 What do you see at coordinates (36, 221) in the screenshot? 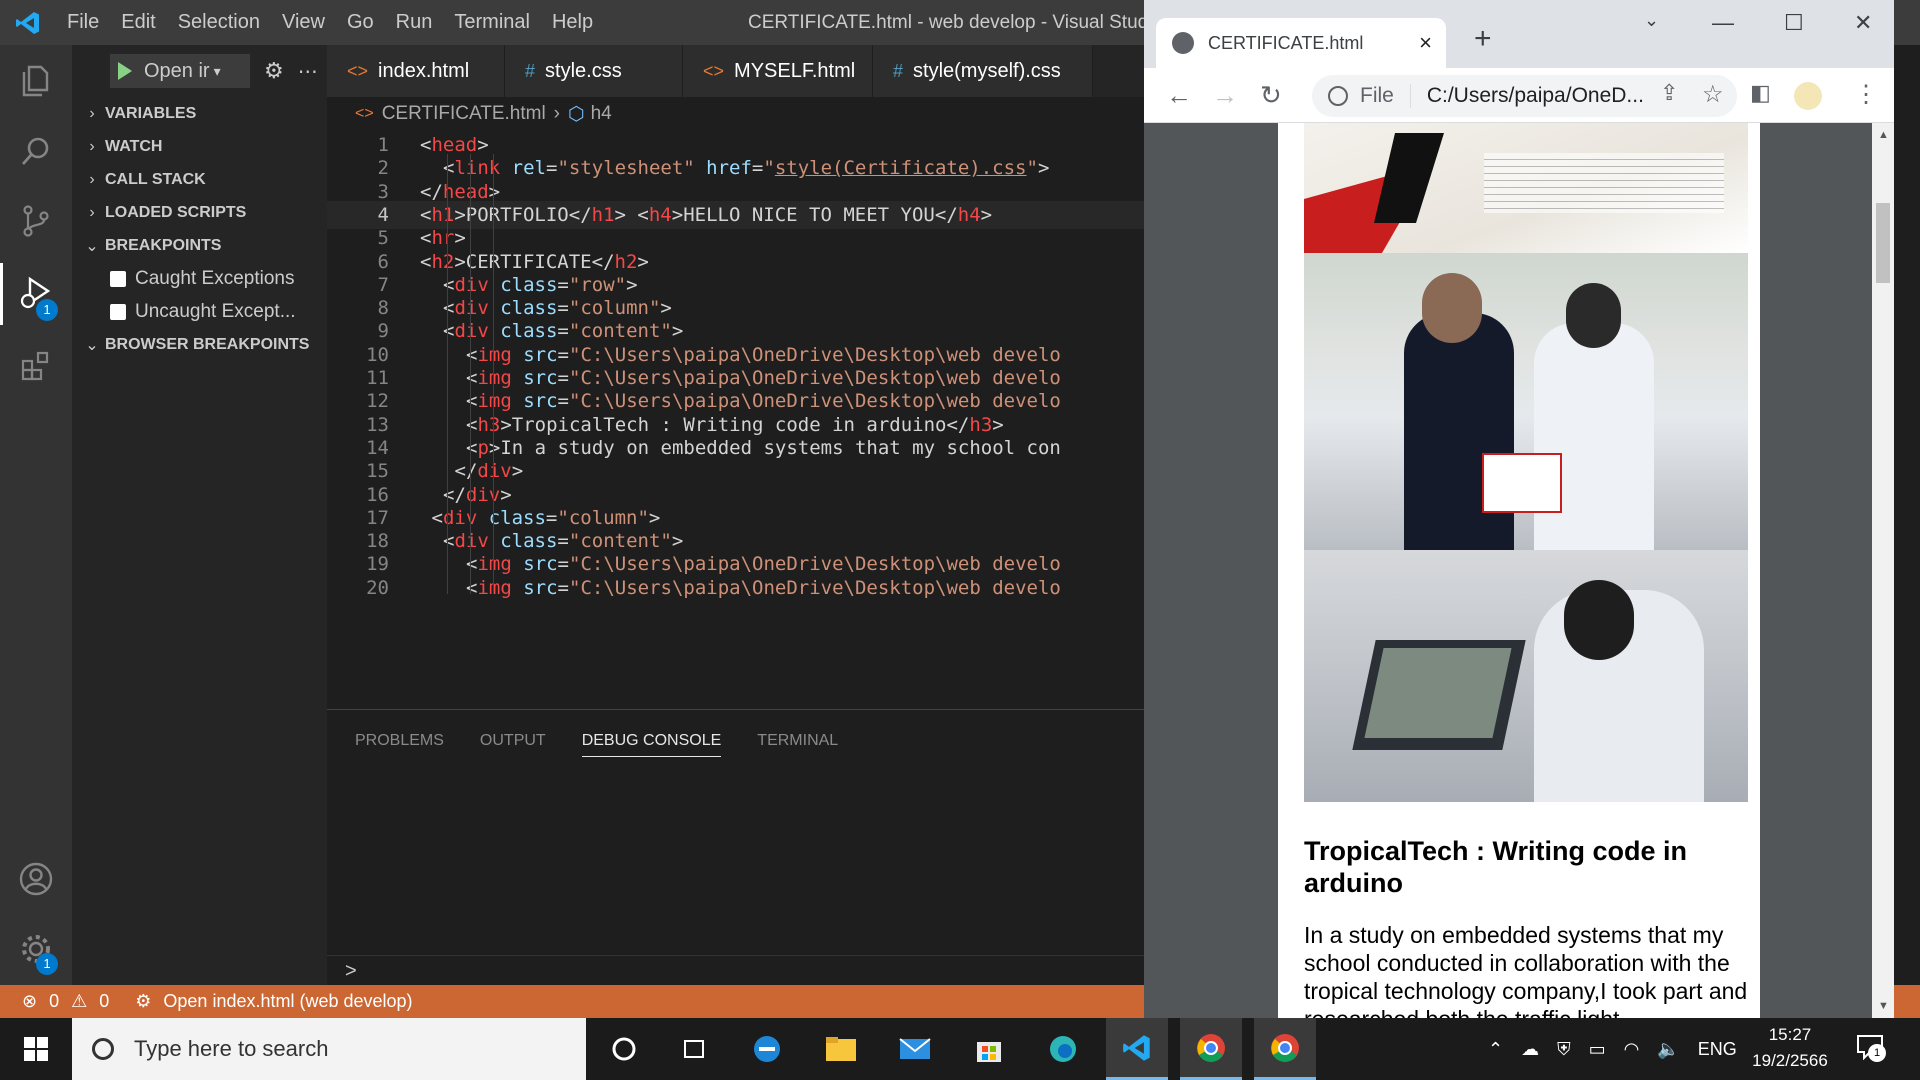
I see `source-control-icon` at bounding box center [36, 221].